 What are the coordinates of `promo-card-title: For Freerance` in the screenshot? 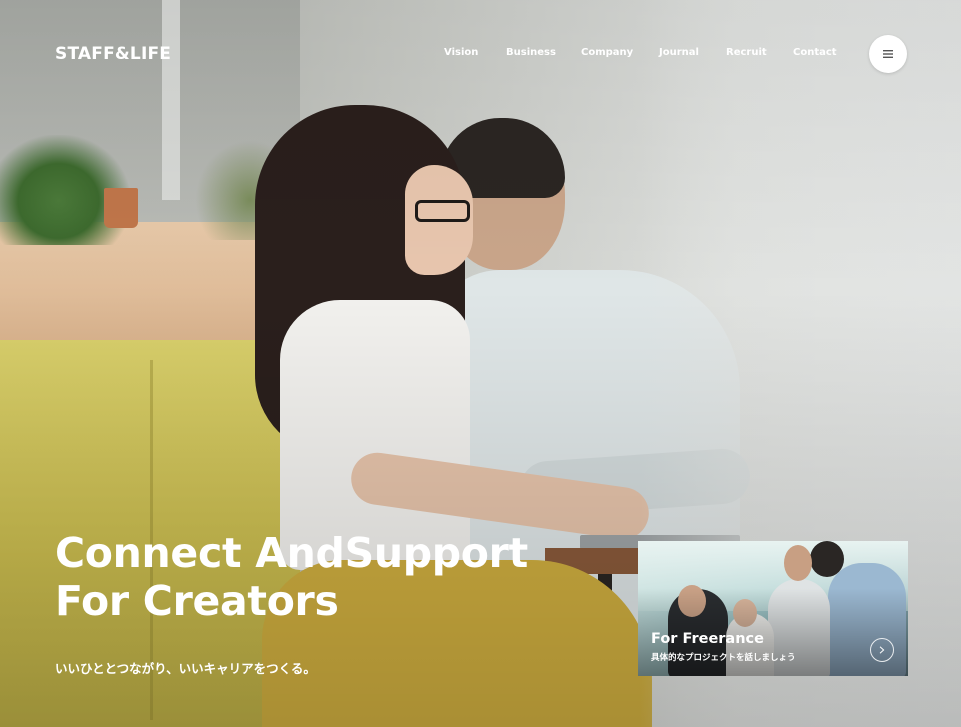 It's located at (707, 639).